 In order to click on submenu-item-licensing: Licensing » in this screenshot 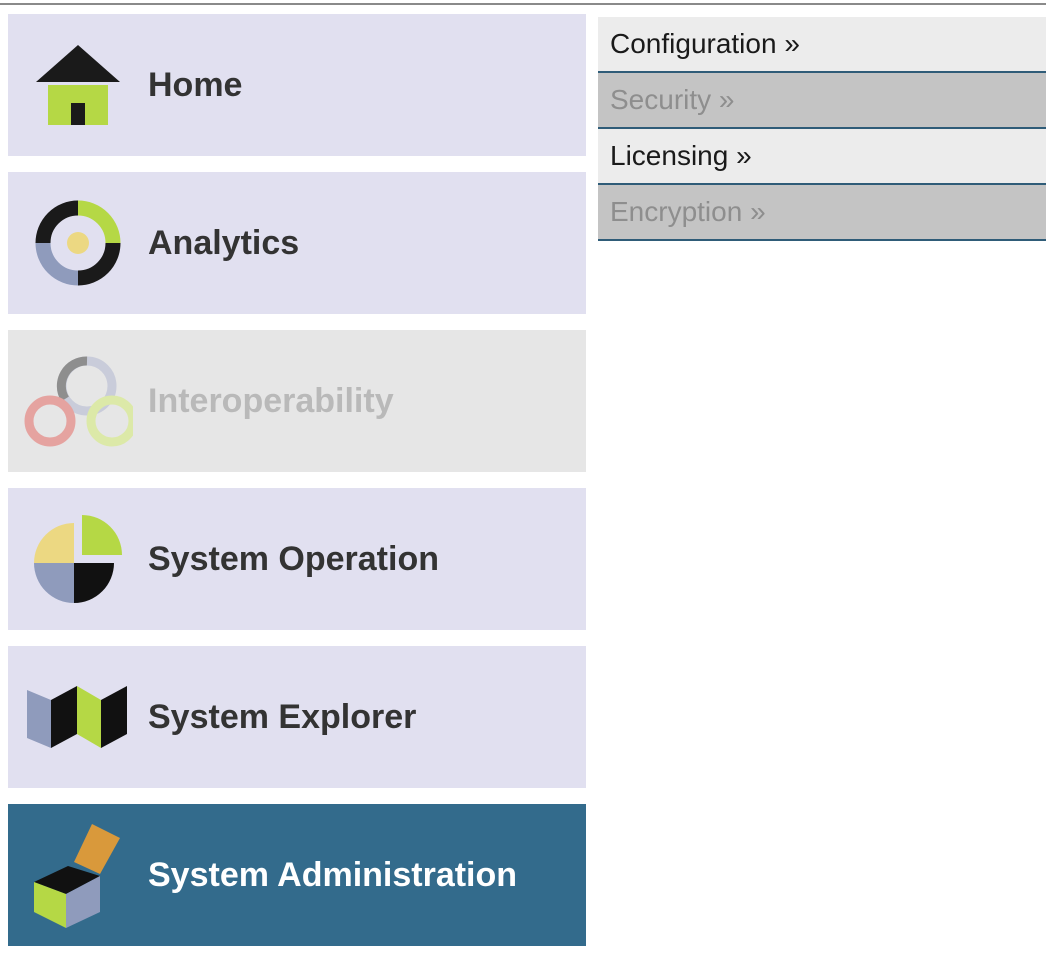, I will do `click(822, 157)`.